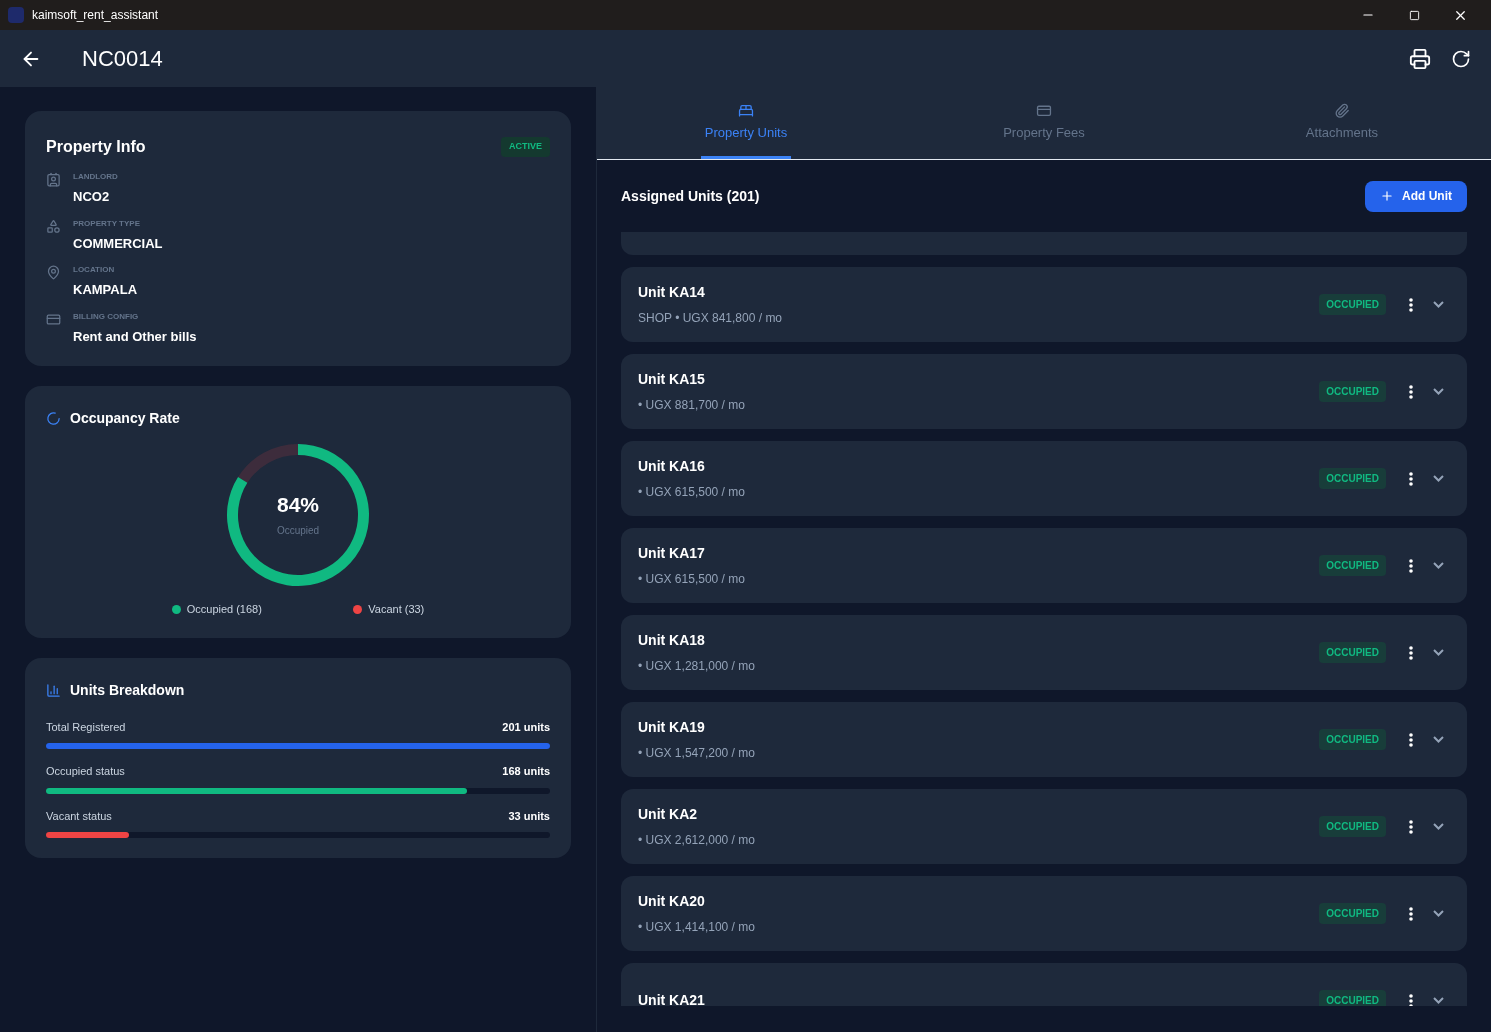  Describe the element at coordinates (697, 840) in the screenshot. I see `unit-detail: • UGX 2,612,000 / mo` at that location.